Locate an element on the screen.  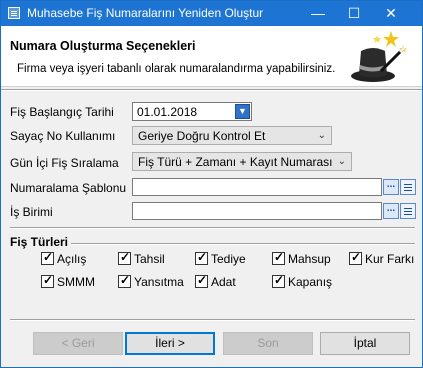
template-input is located at coordinates (257, 187).